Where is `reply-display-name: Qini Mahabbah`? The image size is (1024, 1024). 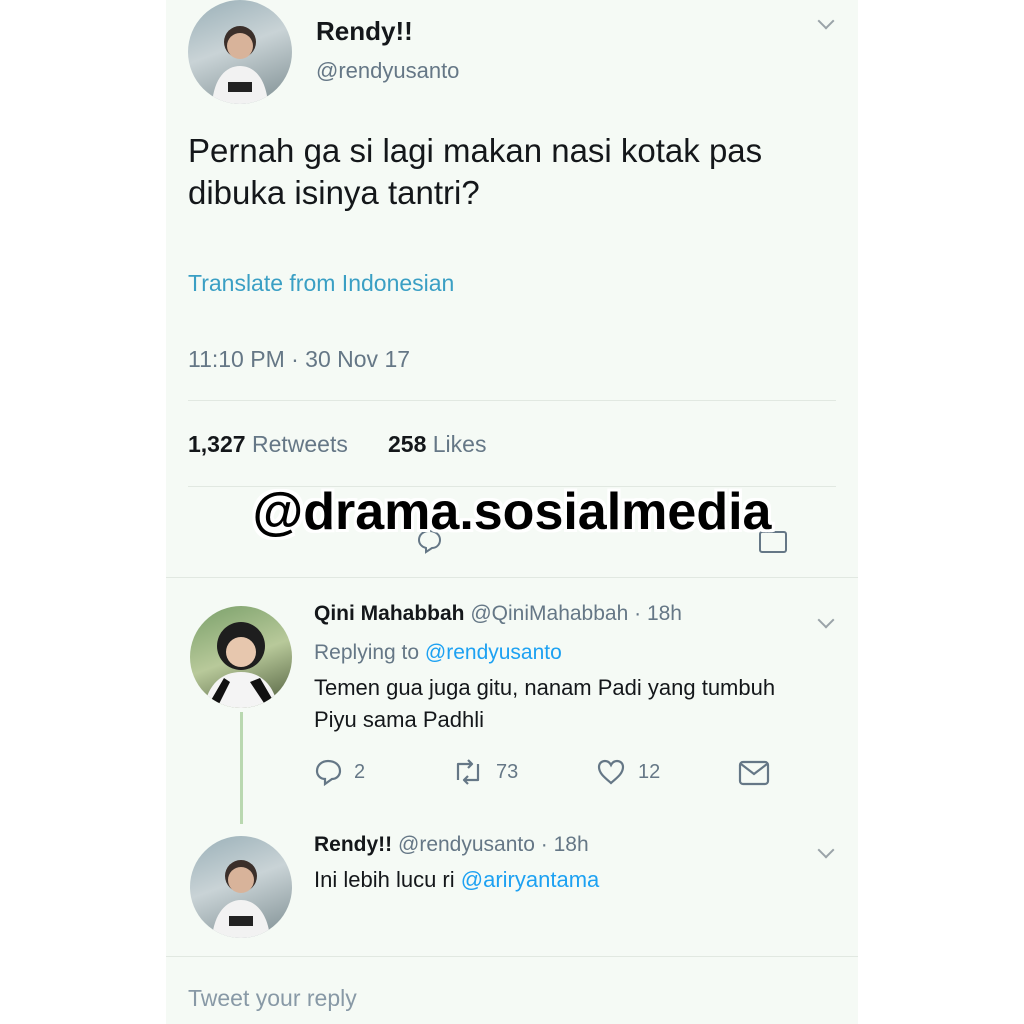
reply-display-name: Qini Mahabbah is located at coordinates (389, 613).